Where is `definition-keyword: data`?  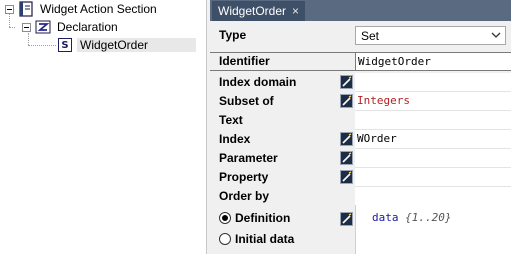 definition-keyword: data is located at coordinates (385, 217).